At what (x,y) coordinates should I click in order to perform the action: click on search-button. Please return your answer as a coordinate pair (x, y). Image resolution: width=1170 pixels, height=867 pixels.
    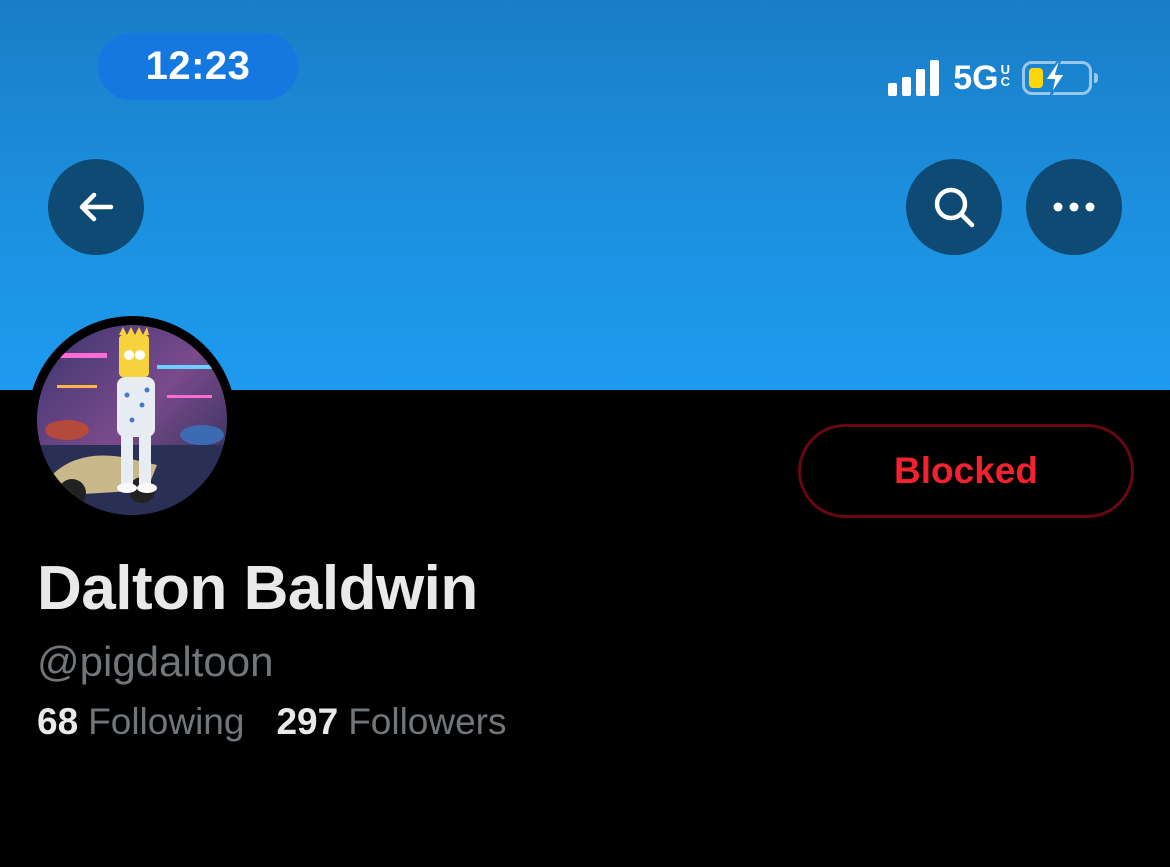
    Looking at the image, I should click on (954, 207).